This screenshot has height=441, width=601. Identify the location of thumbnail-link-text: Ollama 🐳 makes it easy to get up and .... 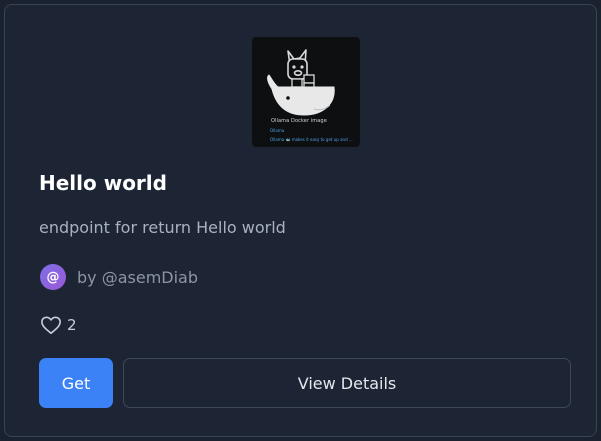
(311, 139).